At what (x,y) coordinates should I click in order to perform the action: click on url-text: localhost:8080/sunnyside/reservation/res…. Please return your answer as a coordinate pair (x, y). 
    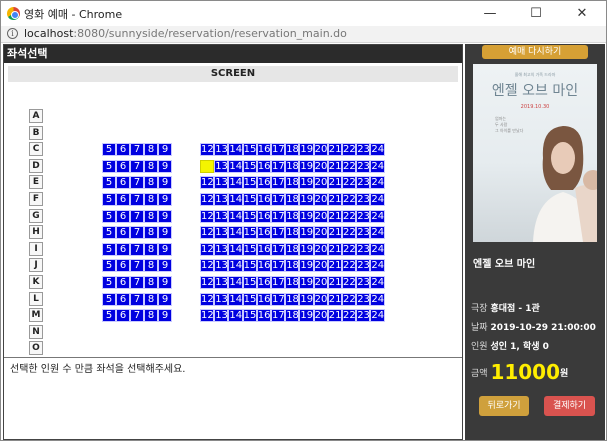
    Looking at the image, I should click on (185, 33).